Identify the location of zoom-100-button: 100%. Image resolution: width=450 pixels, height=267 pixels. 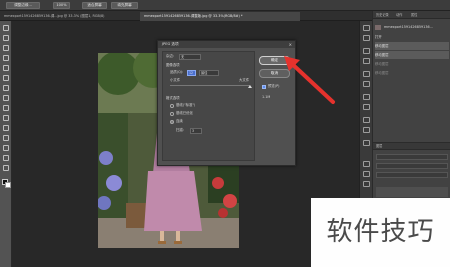
(61, 5).